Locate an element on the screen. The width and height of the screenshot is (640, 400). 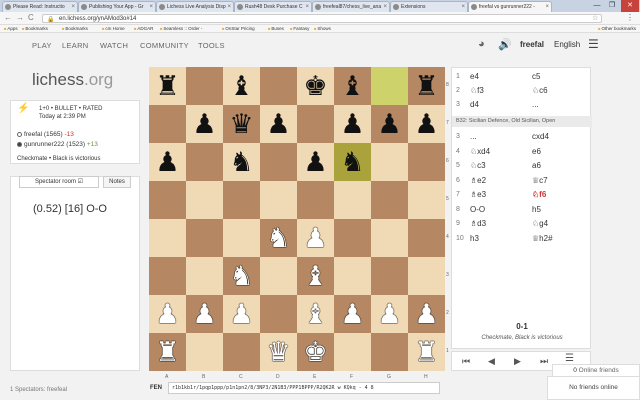
square-d8 is located at coordinates (278, 86).